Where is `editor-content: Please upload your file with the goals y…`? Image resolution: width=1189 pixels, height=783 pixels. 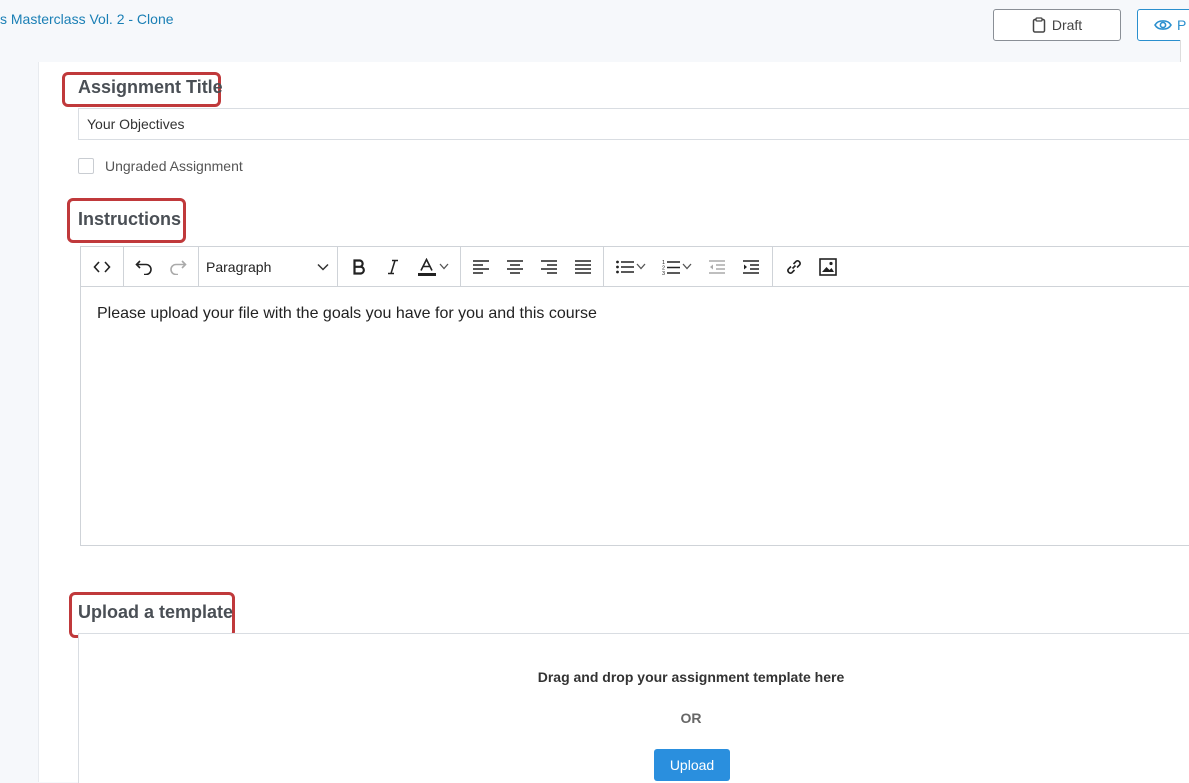 editor-content: Please upload your file with the goals y… is located at coordinates (347, 314).